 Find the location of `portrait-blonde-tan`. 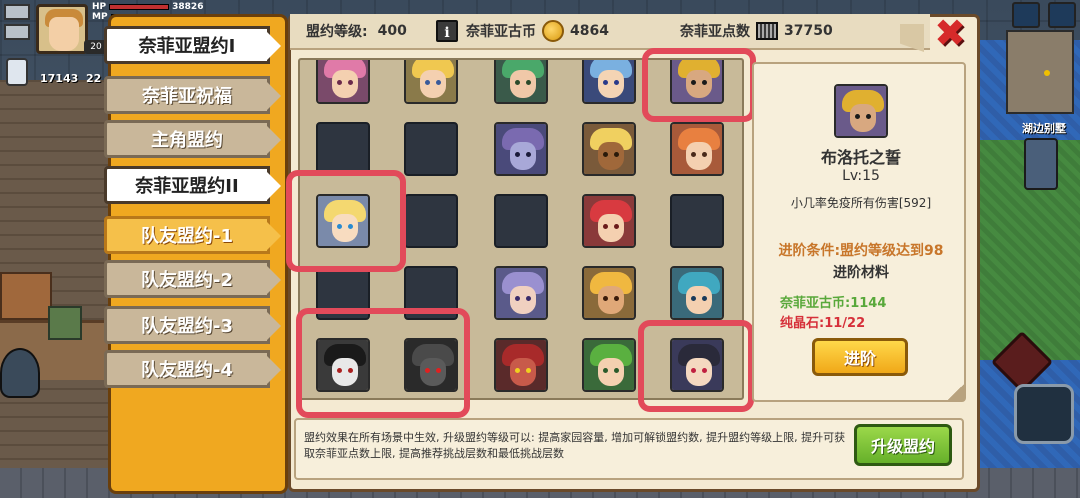

portrait-blonde-tan is located at coordinates (609, 293).